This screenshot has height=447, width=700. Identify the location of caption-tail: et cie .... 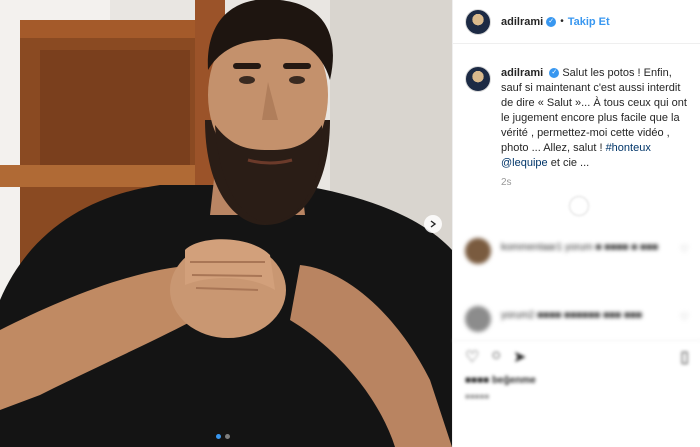
(568, 163).